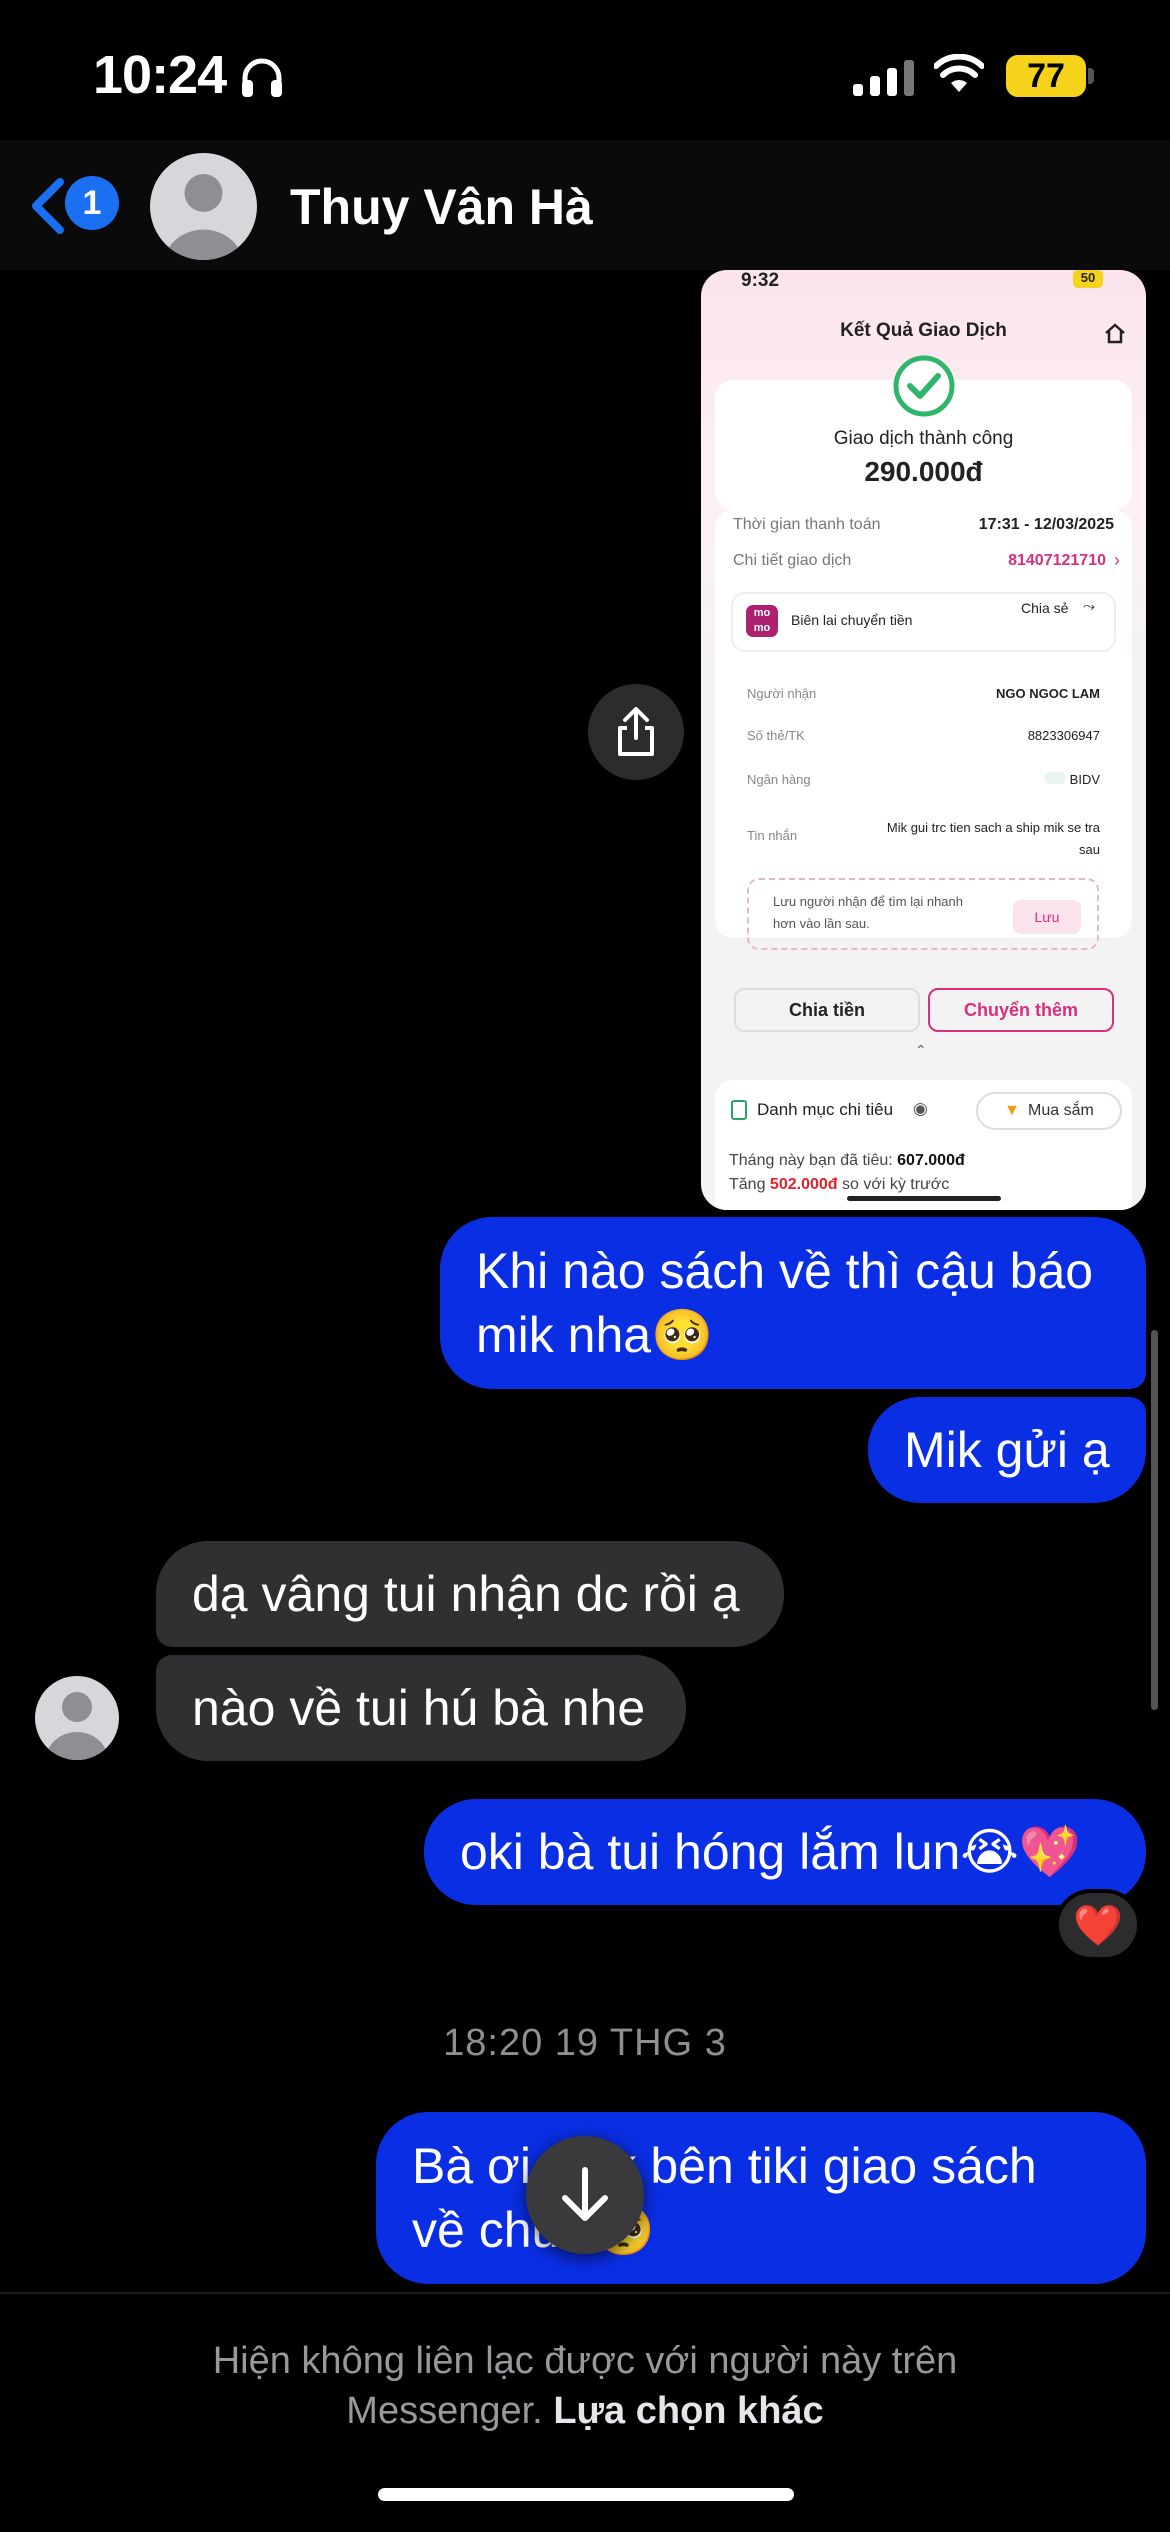 Image resolution: width=1170 pixels, height=2532 pixels. I want to click on increase-row: Tăng 502.000đ so với kỳ trước, so click(839, 1185).